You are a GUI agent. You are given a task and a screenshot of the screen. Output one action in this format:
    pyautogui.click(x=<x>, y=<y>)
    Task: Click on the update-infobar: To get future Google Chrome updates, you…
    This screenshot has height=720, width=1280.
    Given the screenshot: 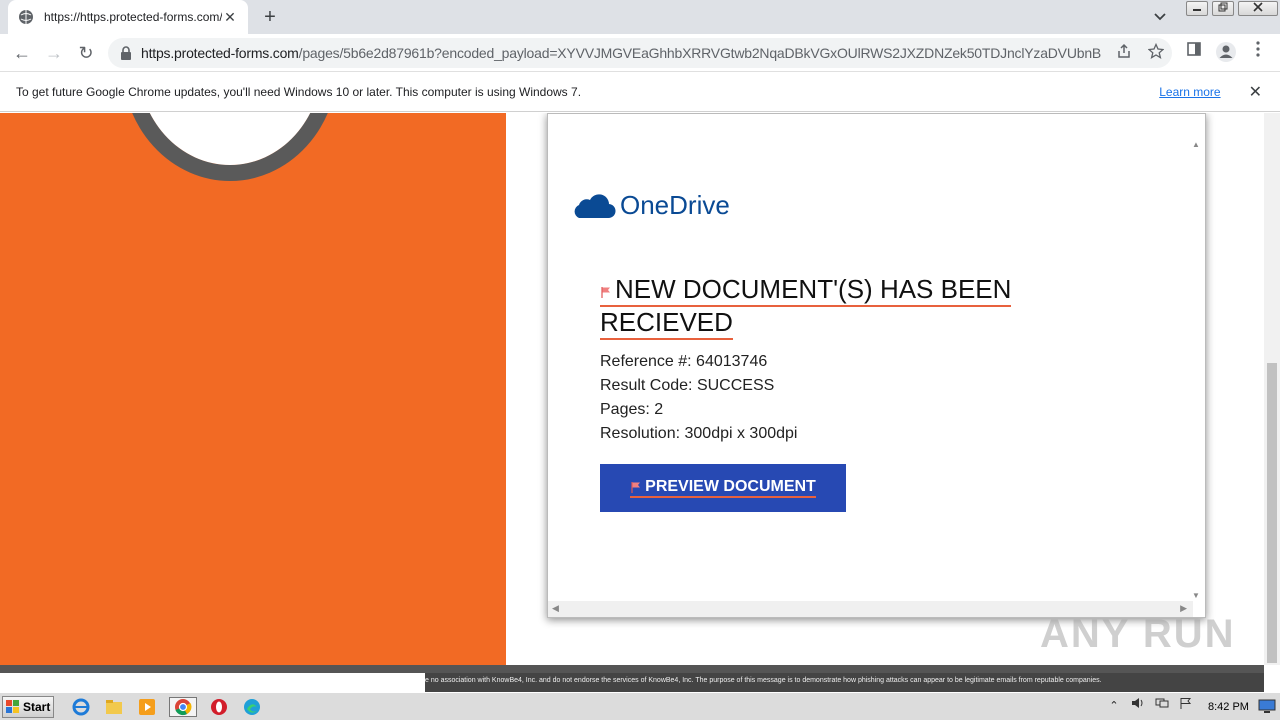 What is the action you would take?
    pyautogui.click(x=640, y=92)
    